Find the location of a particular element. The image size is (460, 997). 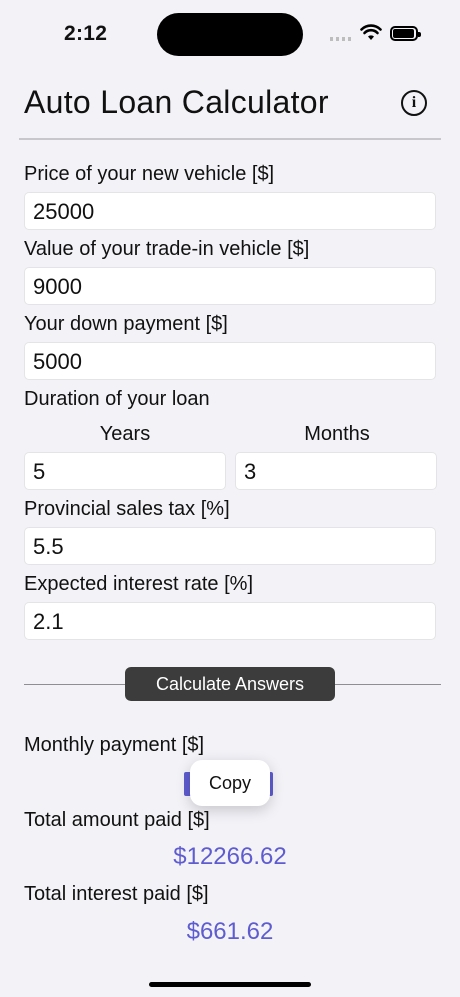

calculate-button: Calculate Answers is located at coordinates (230, 684).